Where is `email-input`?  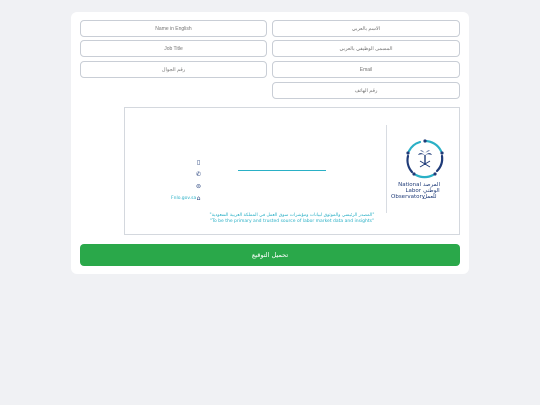
email-input is located at coordinates (366, 69).